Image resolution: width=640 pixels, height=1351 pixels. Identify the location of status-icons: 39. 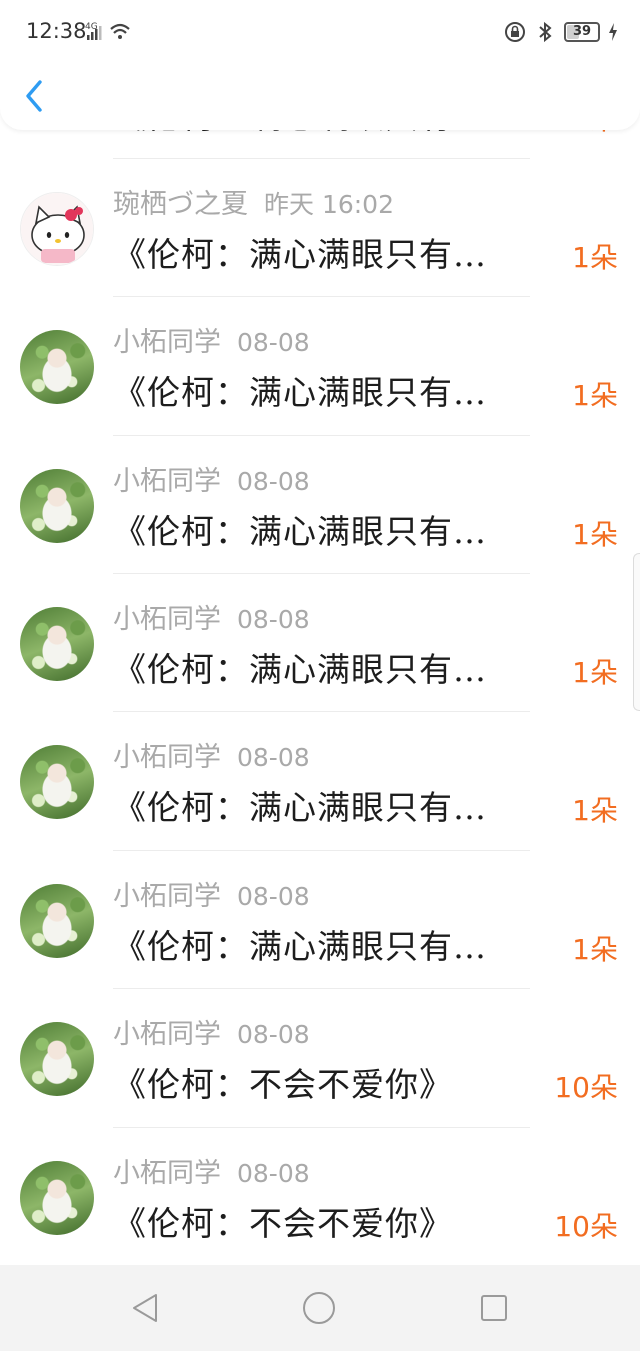
(561, 32).